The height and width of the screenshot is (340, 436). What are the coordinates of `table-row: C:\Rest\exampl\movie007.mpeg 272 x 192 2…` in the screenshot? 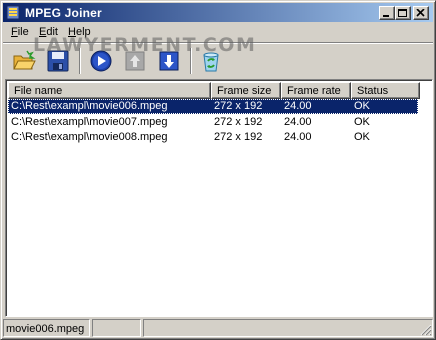 It's located at (213, 122).